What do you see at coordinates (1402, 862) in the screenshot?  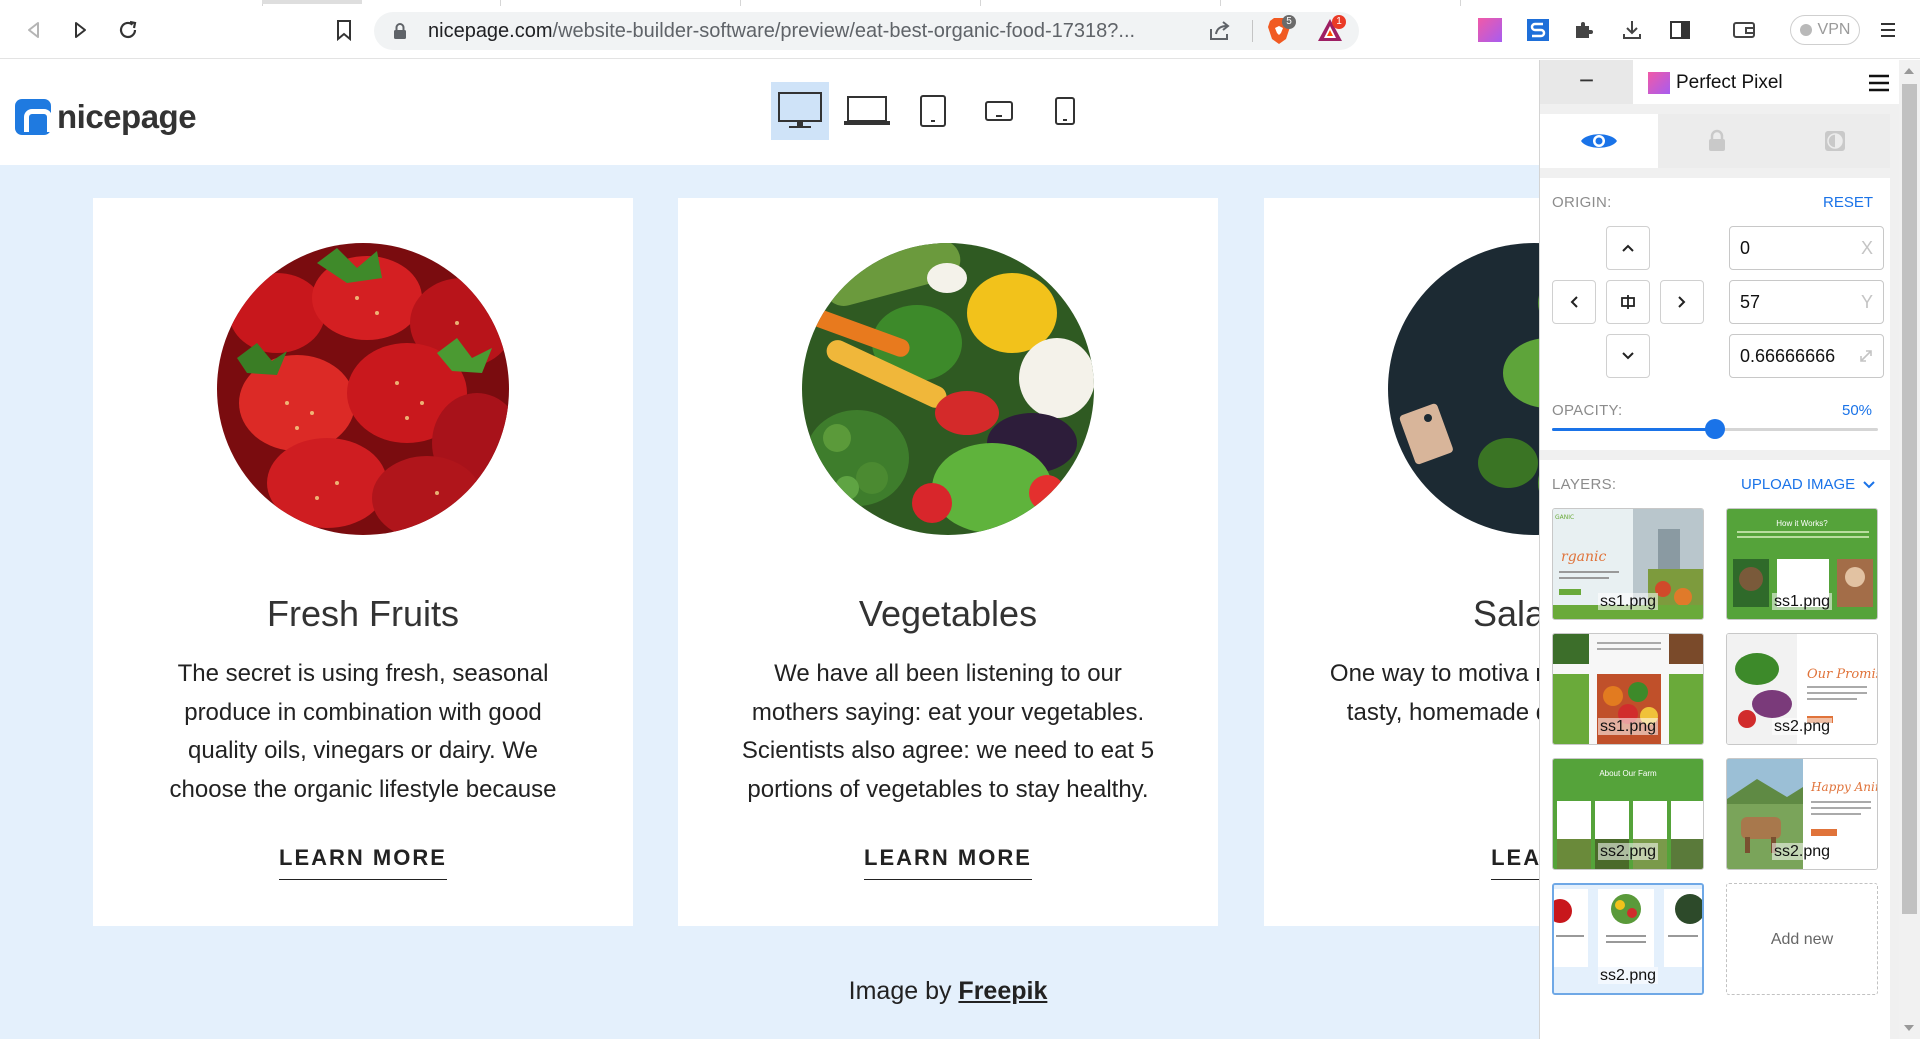 I see `learn-more-link: LEARN` at bounding box center [1402, 862].